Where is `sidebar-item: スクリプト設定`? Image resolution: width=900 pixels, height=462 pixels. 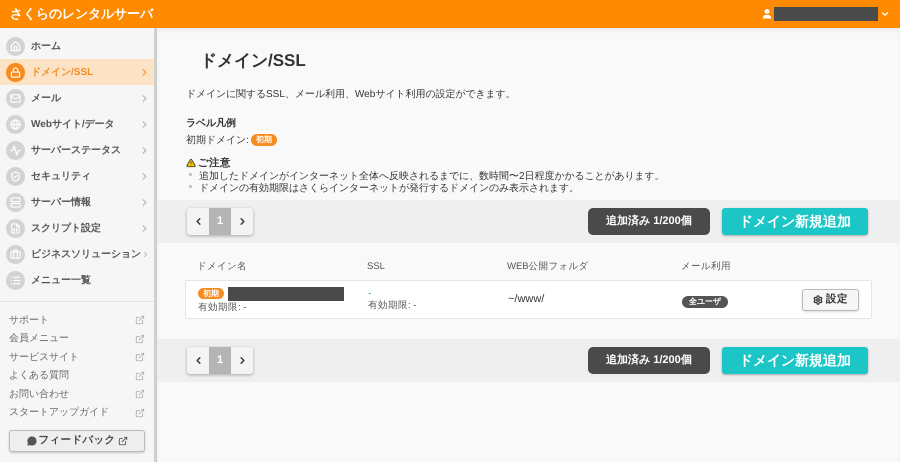
sidebar-item: スクリプト設定 is located at coordinates (77, 228).